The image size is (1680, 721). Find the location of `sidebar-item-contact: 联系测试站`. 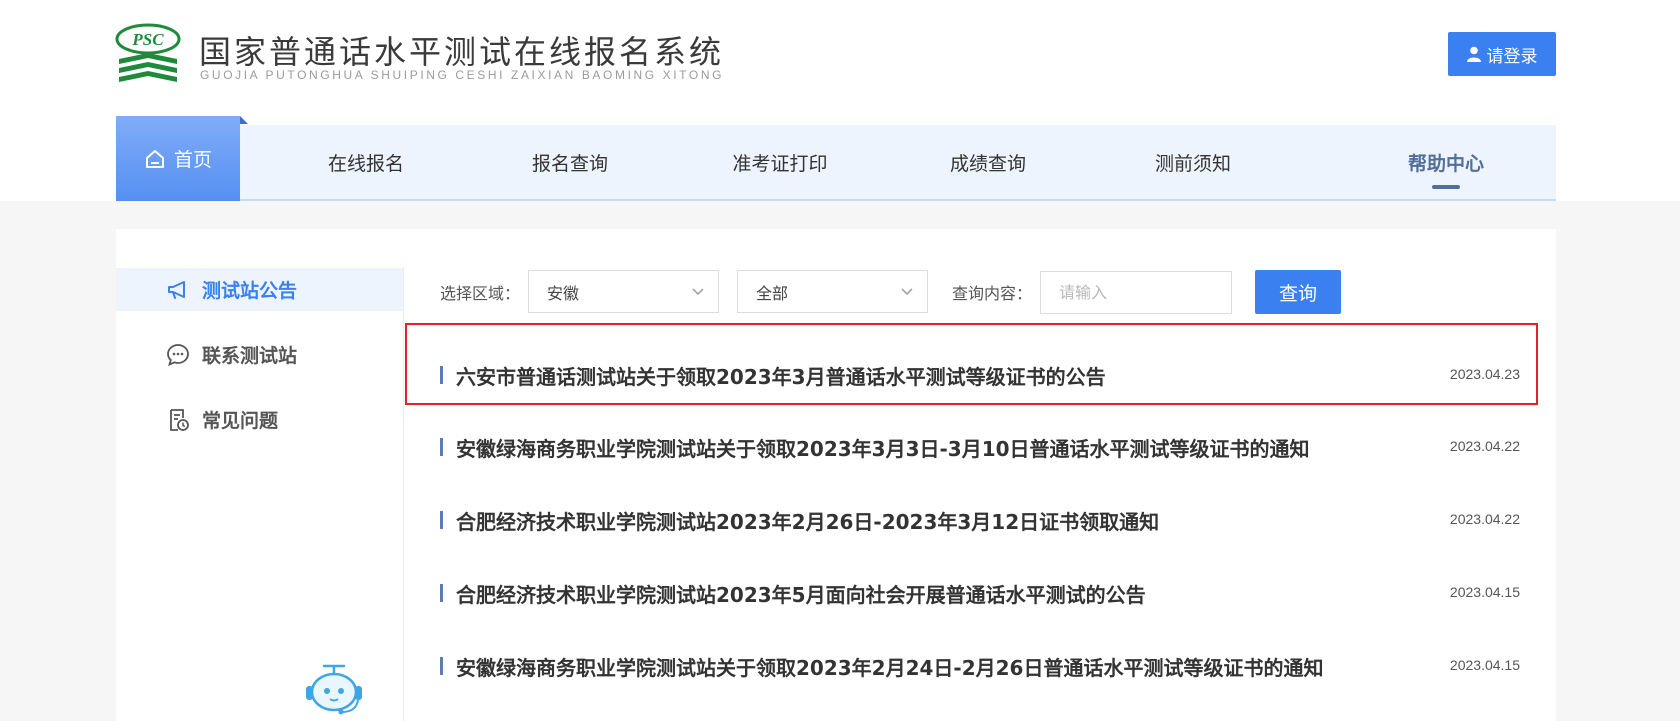

sidebar-item-contact: 联系测试站 is located at coordinates (259, 354).